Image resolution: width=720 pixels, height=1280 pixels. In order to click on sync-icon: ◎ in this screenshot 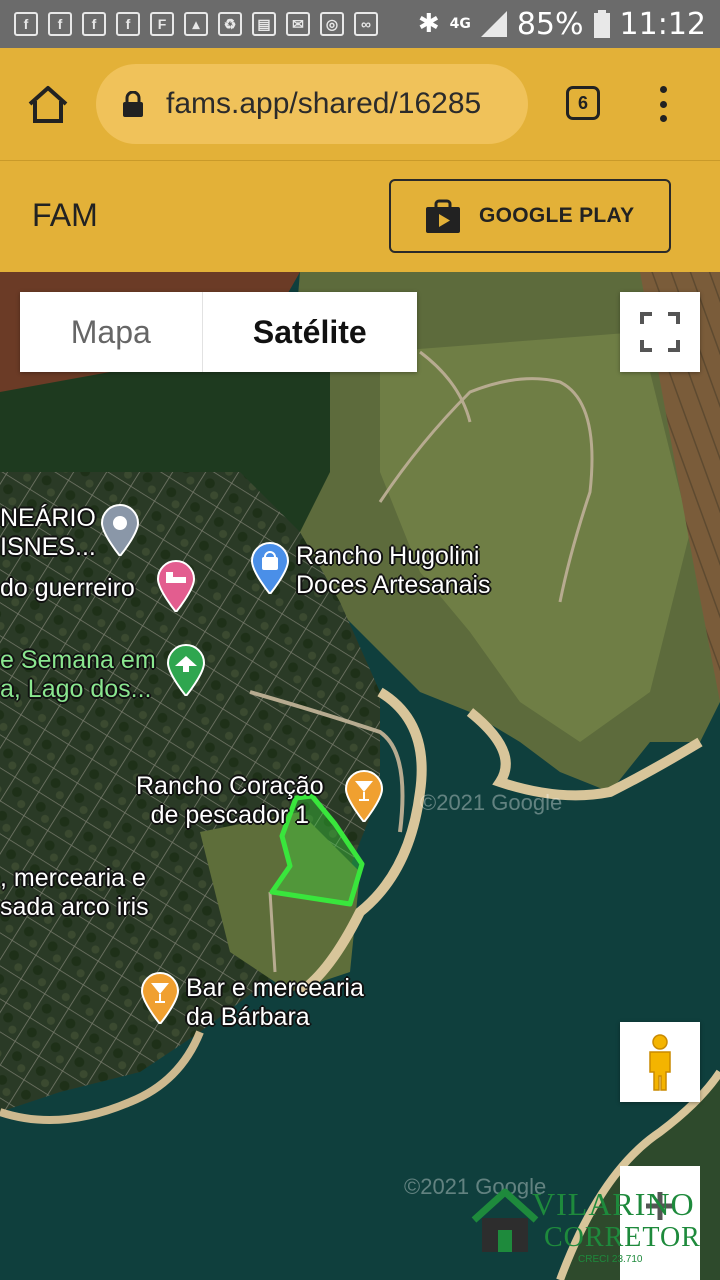, I will do `click(332, 24)`.